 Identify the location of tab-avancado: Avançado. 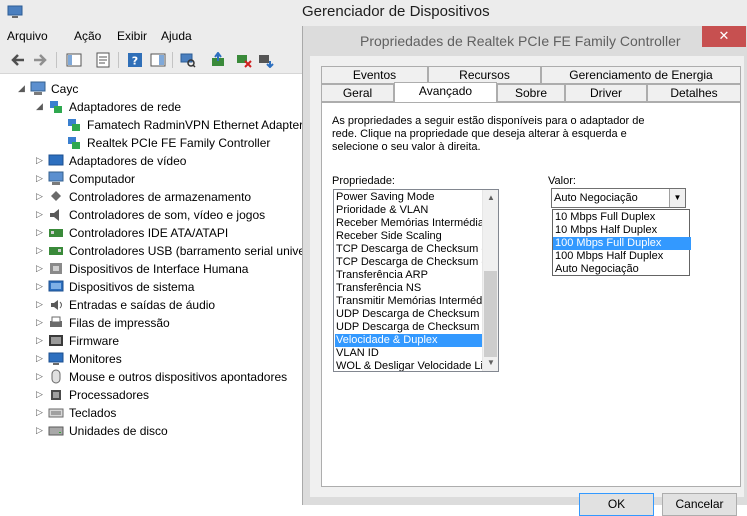
(445, 92).